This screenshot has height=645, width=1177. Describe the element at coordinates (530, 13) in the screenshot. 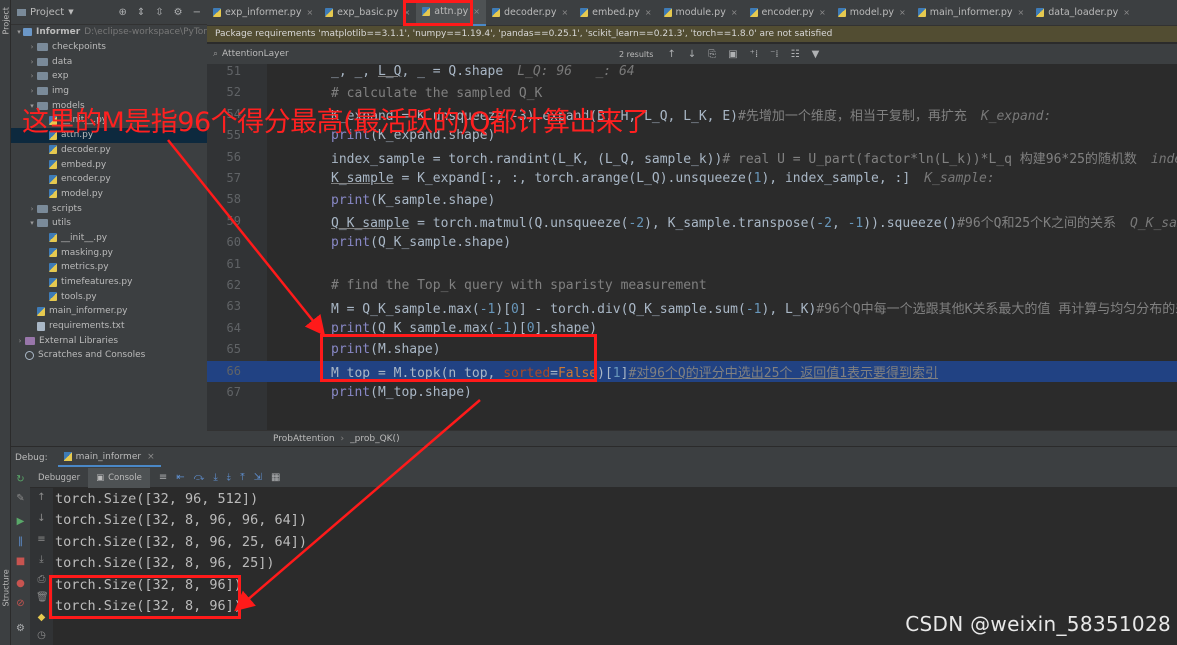

I see `editor-tab: decoder.py ×` at that location.